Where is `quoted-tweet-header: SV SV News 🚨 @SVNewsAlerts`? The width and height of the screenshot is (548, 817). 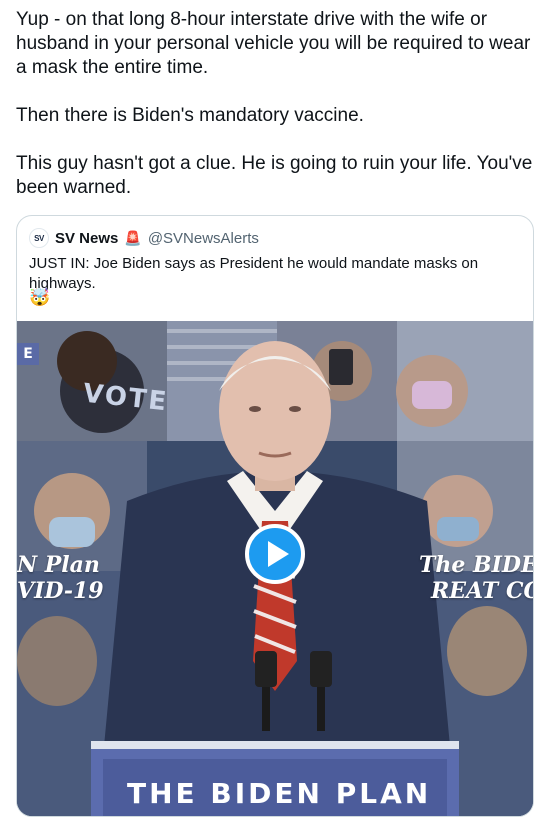
quoted-tweet-header: SV SV News 🚨 @SVNewsAlerts is located at coordinates (144, 238).